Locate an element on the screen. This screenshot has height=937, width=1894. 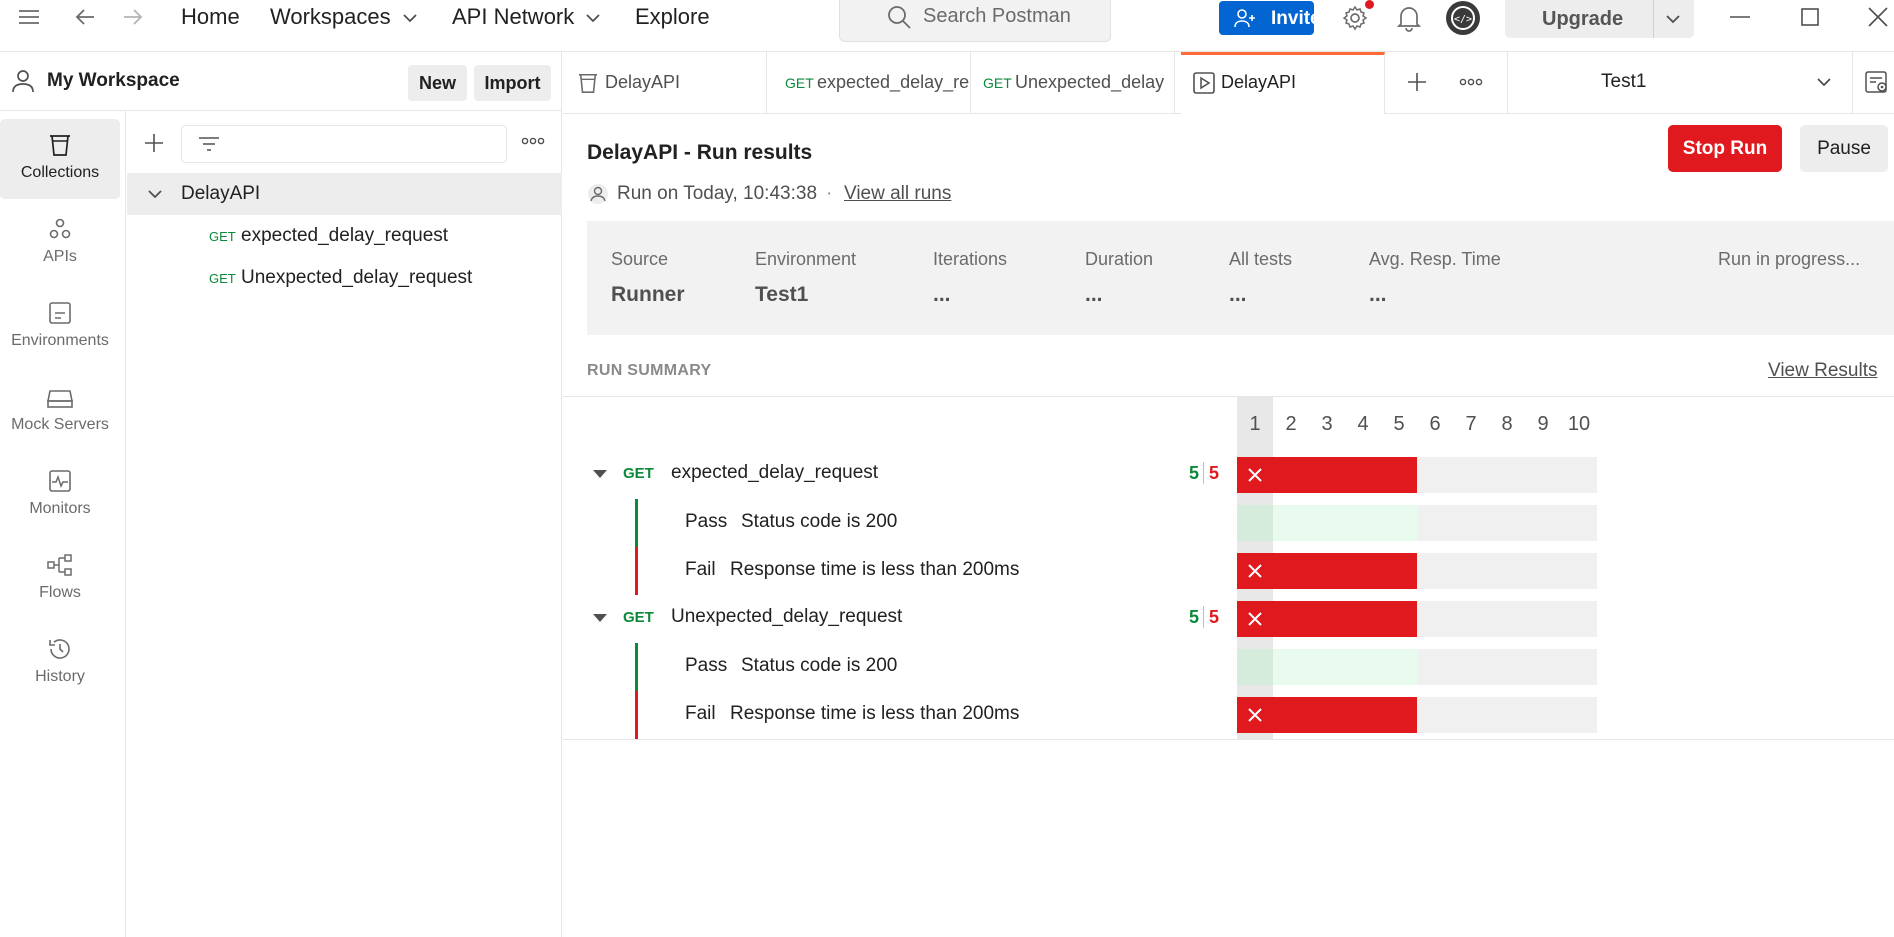
iteration-number: 5 is located at coordinates (1399, 424).